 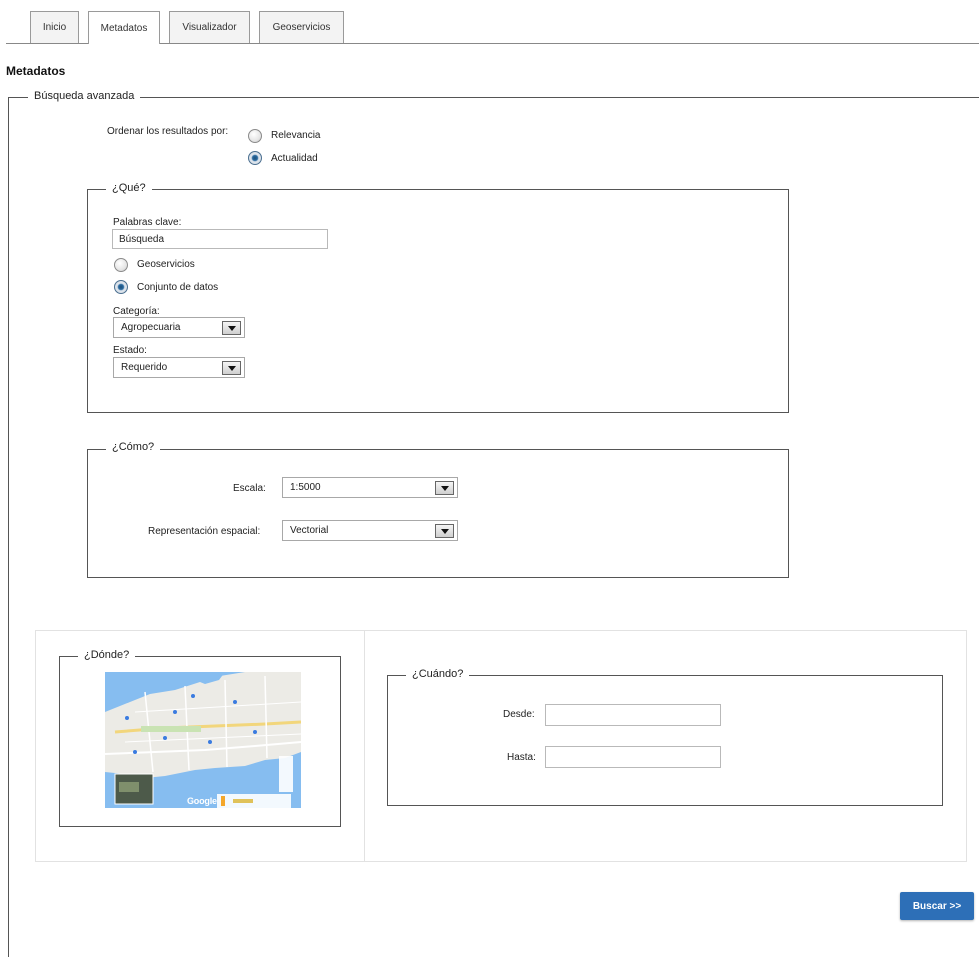 I want to click on scale-label: Escala:, so click(x=249, y=488).